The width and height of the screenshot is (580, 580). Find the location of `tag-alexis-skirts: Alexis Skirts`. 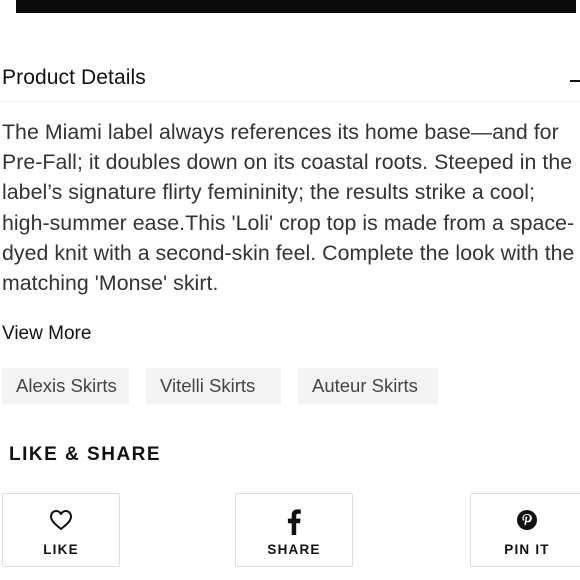

tag-alexis-skirts: Alexis Skirts is located at coordinates (65, 386).